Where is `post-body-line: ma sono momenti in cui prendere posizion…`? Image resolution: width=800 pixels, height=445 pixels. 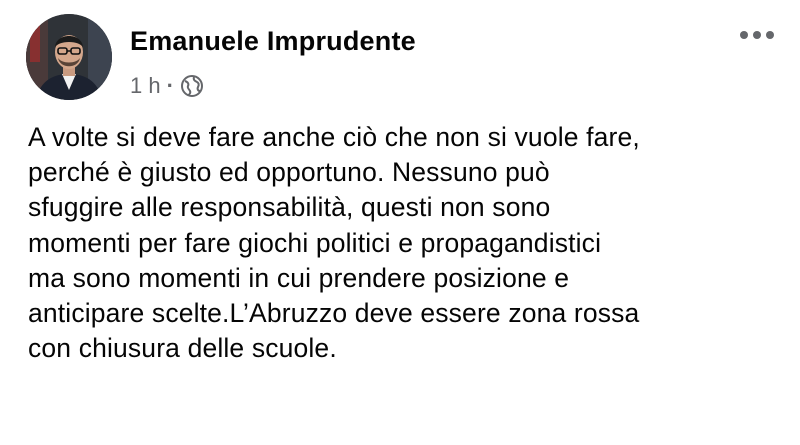 post-body-line: ma sono momenti in cui prendere posizion… is located at coordinates (299, 277).